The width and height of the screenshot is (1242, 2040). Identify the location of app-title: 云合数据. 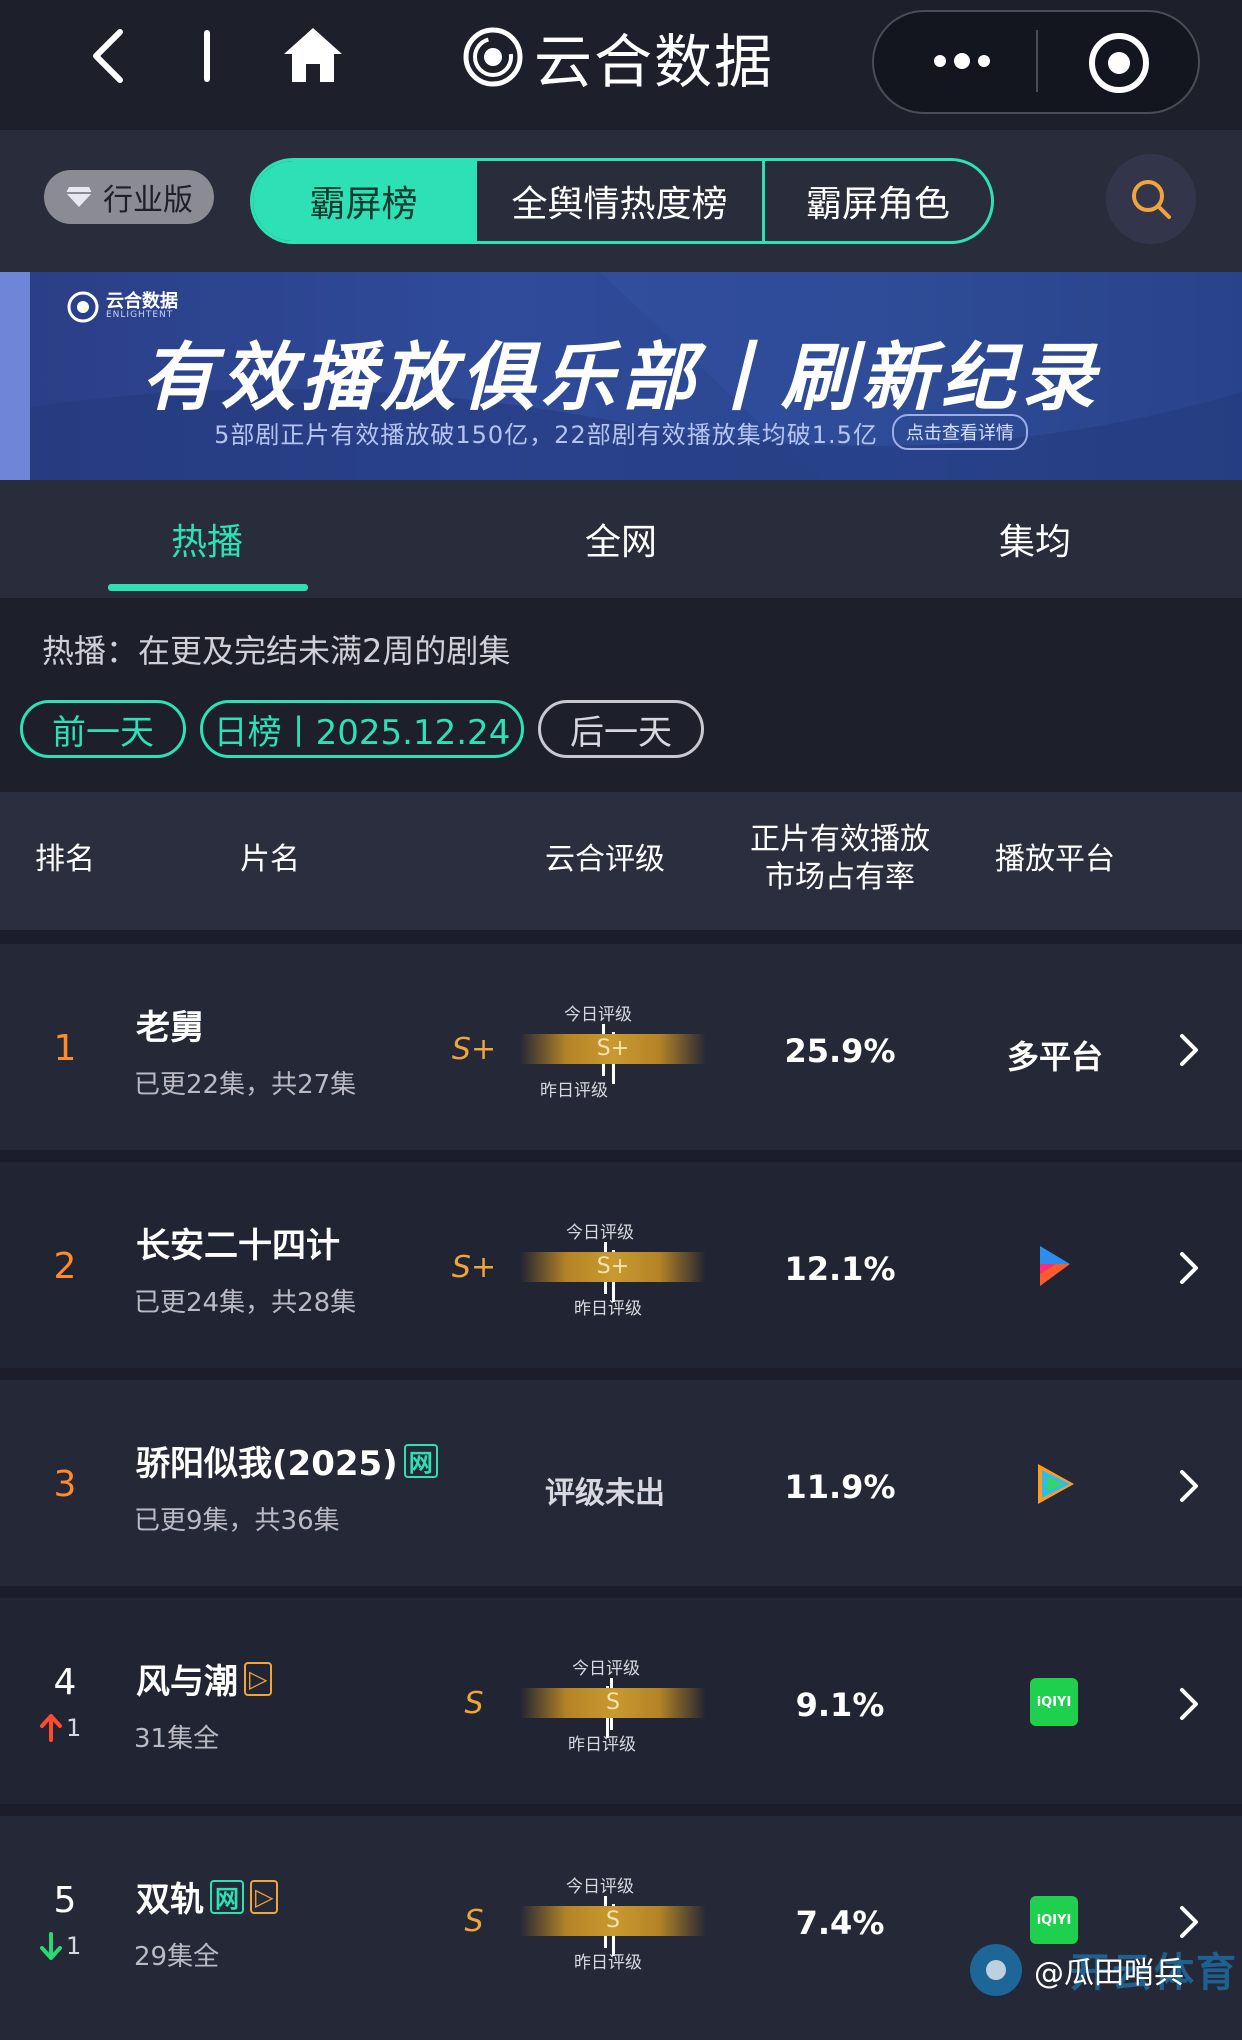
(654, 62).